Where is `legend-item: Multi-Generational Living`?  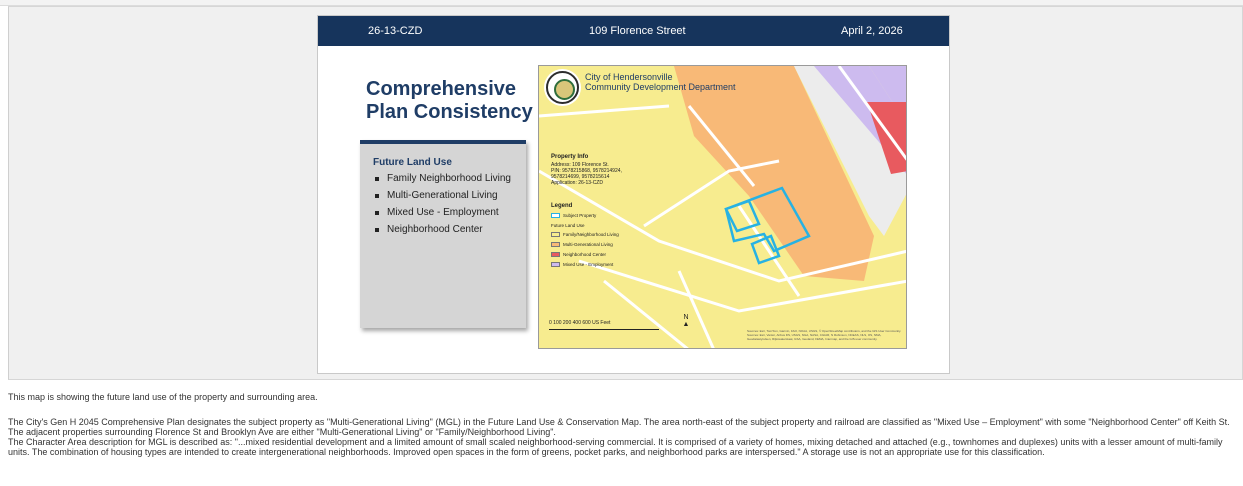 legend-item: Multi-Generational Living is located at coordinates (591, 245).